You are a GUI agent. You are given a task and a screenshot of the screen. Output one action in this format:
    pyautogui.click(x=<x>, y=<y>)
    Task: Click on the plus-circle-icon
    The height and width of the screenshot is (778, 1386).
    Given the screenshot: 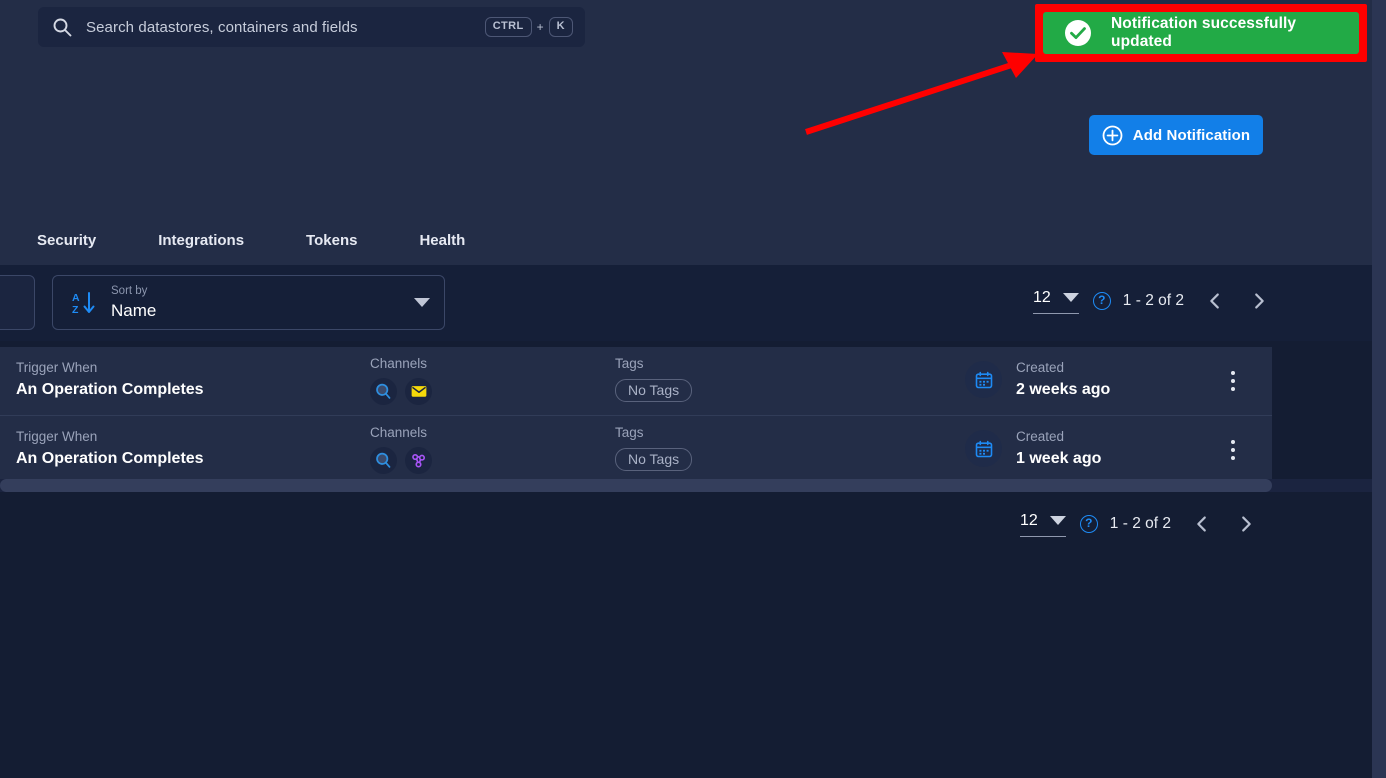 What is the action you would take?
    pyautogui.click(x=1112, y=135)
    